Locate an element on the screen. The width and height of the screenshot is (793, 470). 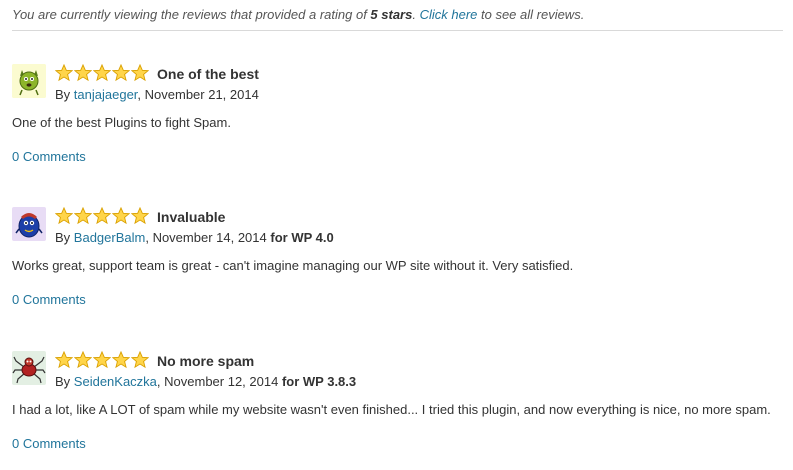
review-date: , November 14, 2014 is located at coordinates (208, 237).